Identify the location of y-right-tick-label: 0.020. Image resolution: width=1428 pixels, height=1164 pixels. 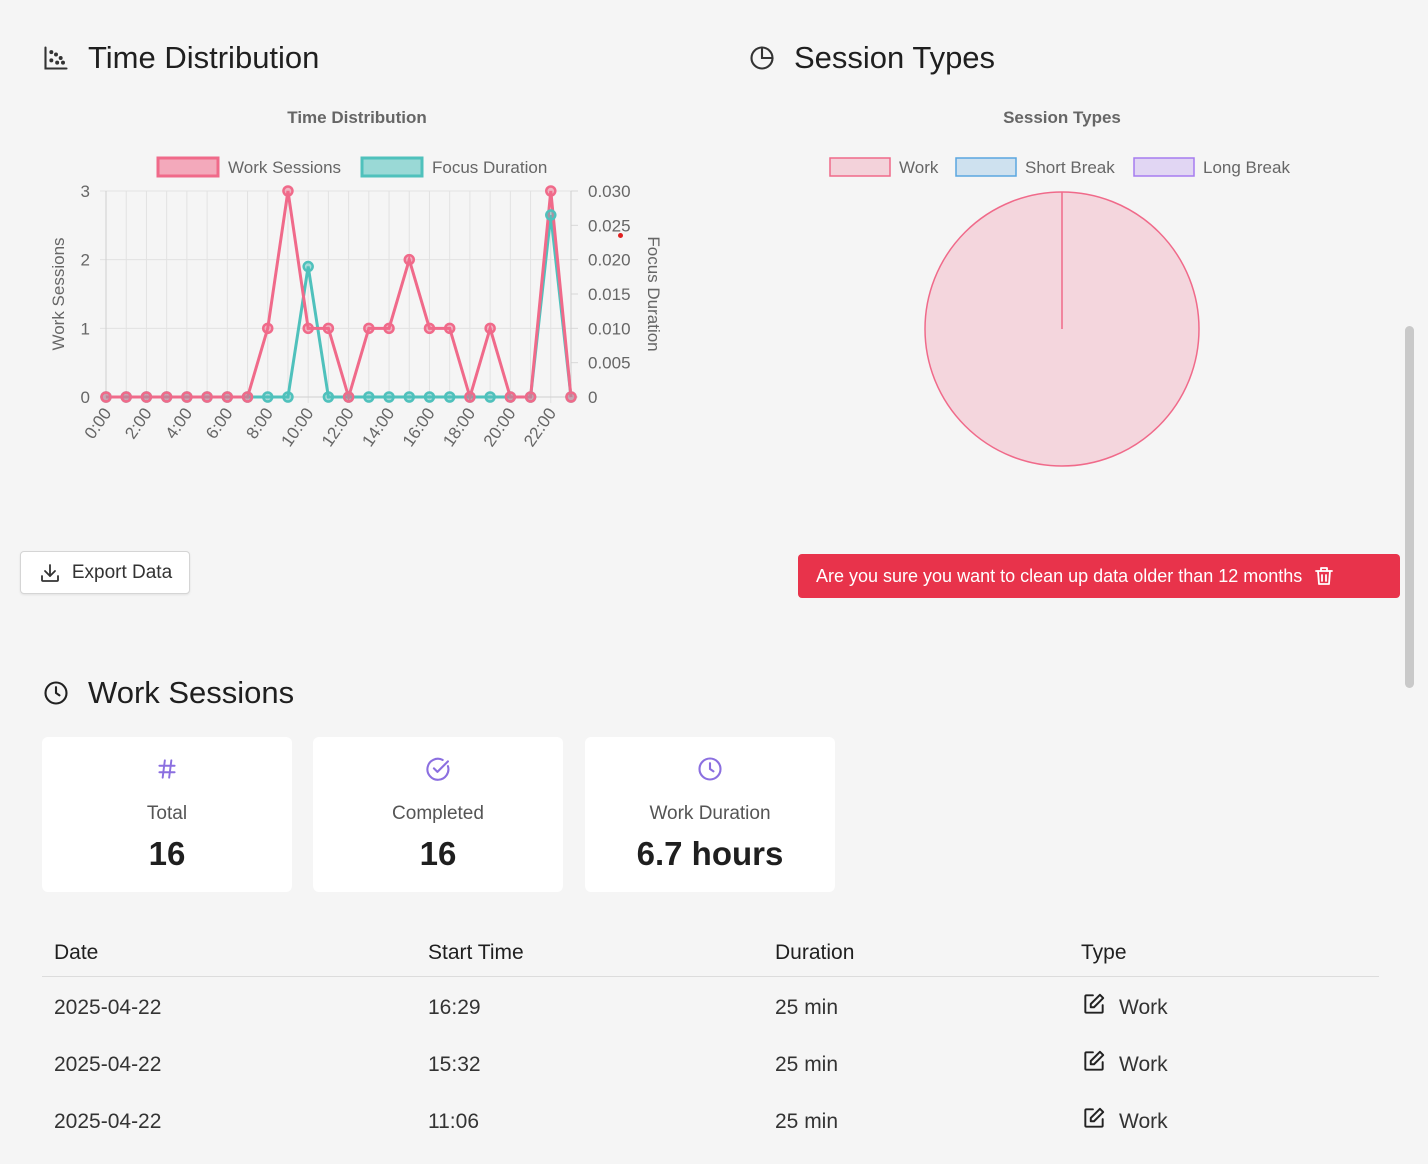
(609, 260).